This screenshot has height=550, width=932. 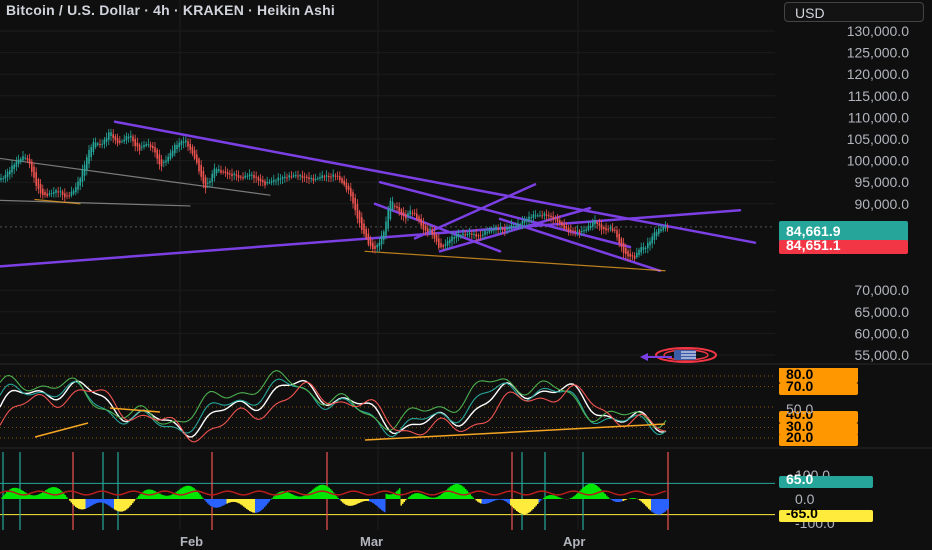 What do you see at coordinates (854, 12) in the screenshot?
I see `currency-button: USD` at bounding box center [854, 12].